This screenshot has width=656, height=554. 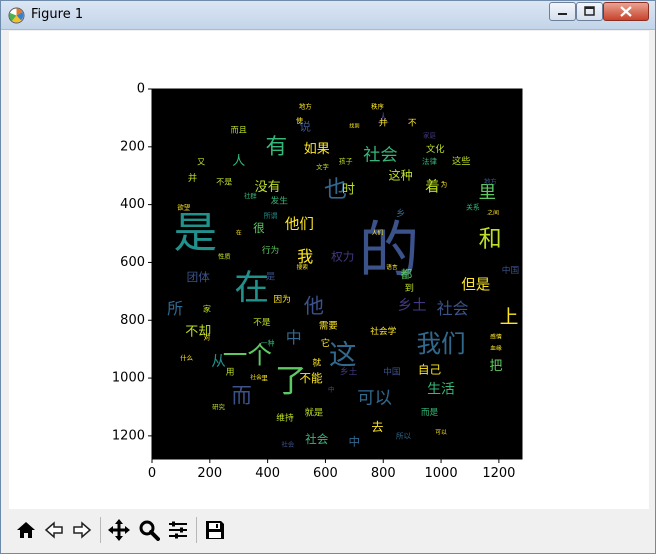 What do you see at coordinates (348, 190) in the screenshot?
I see `wordcloud-word: 时` at bounding box center [348, 190].